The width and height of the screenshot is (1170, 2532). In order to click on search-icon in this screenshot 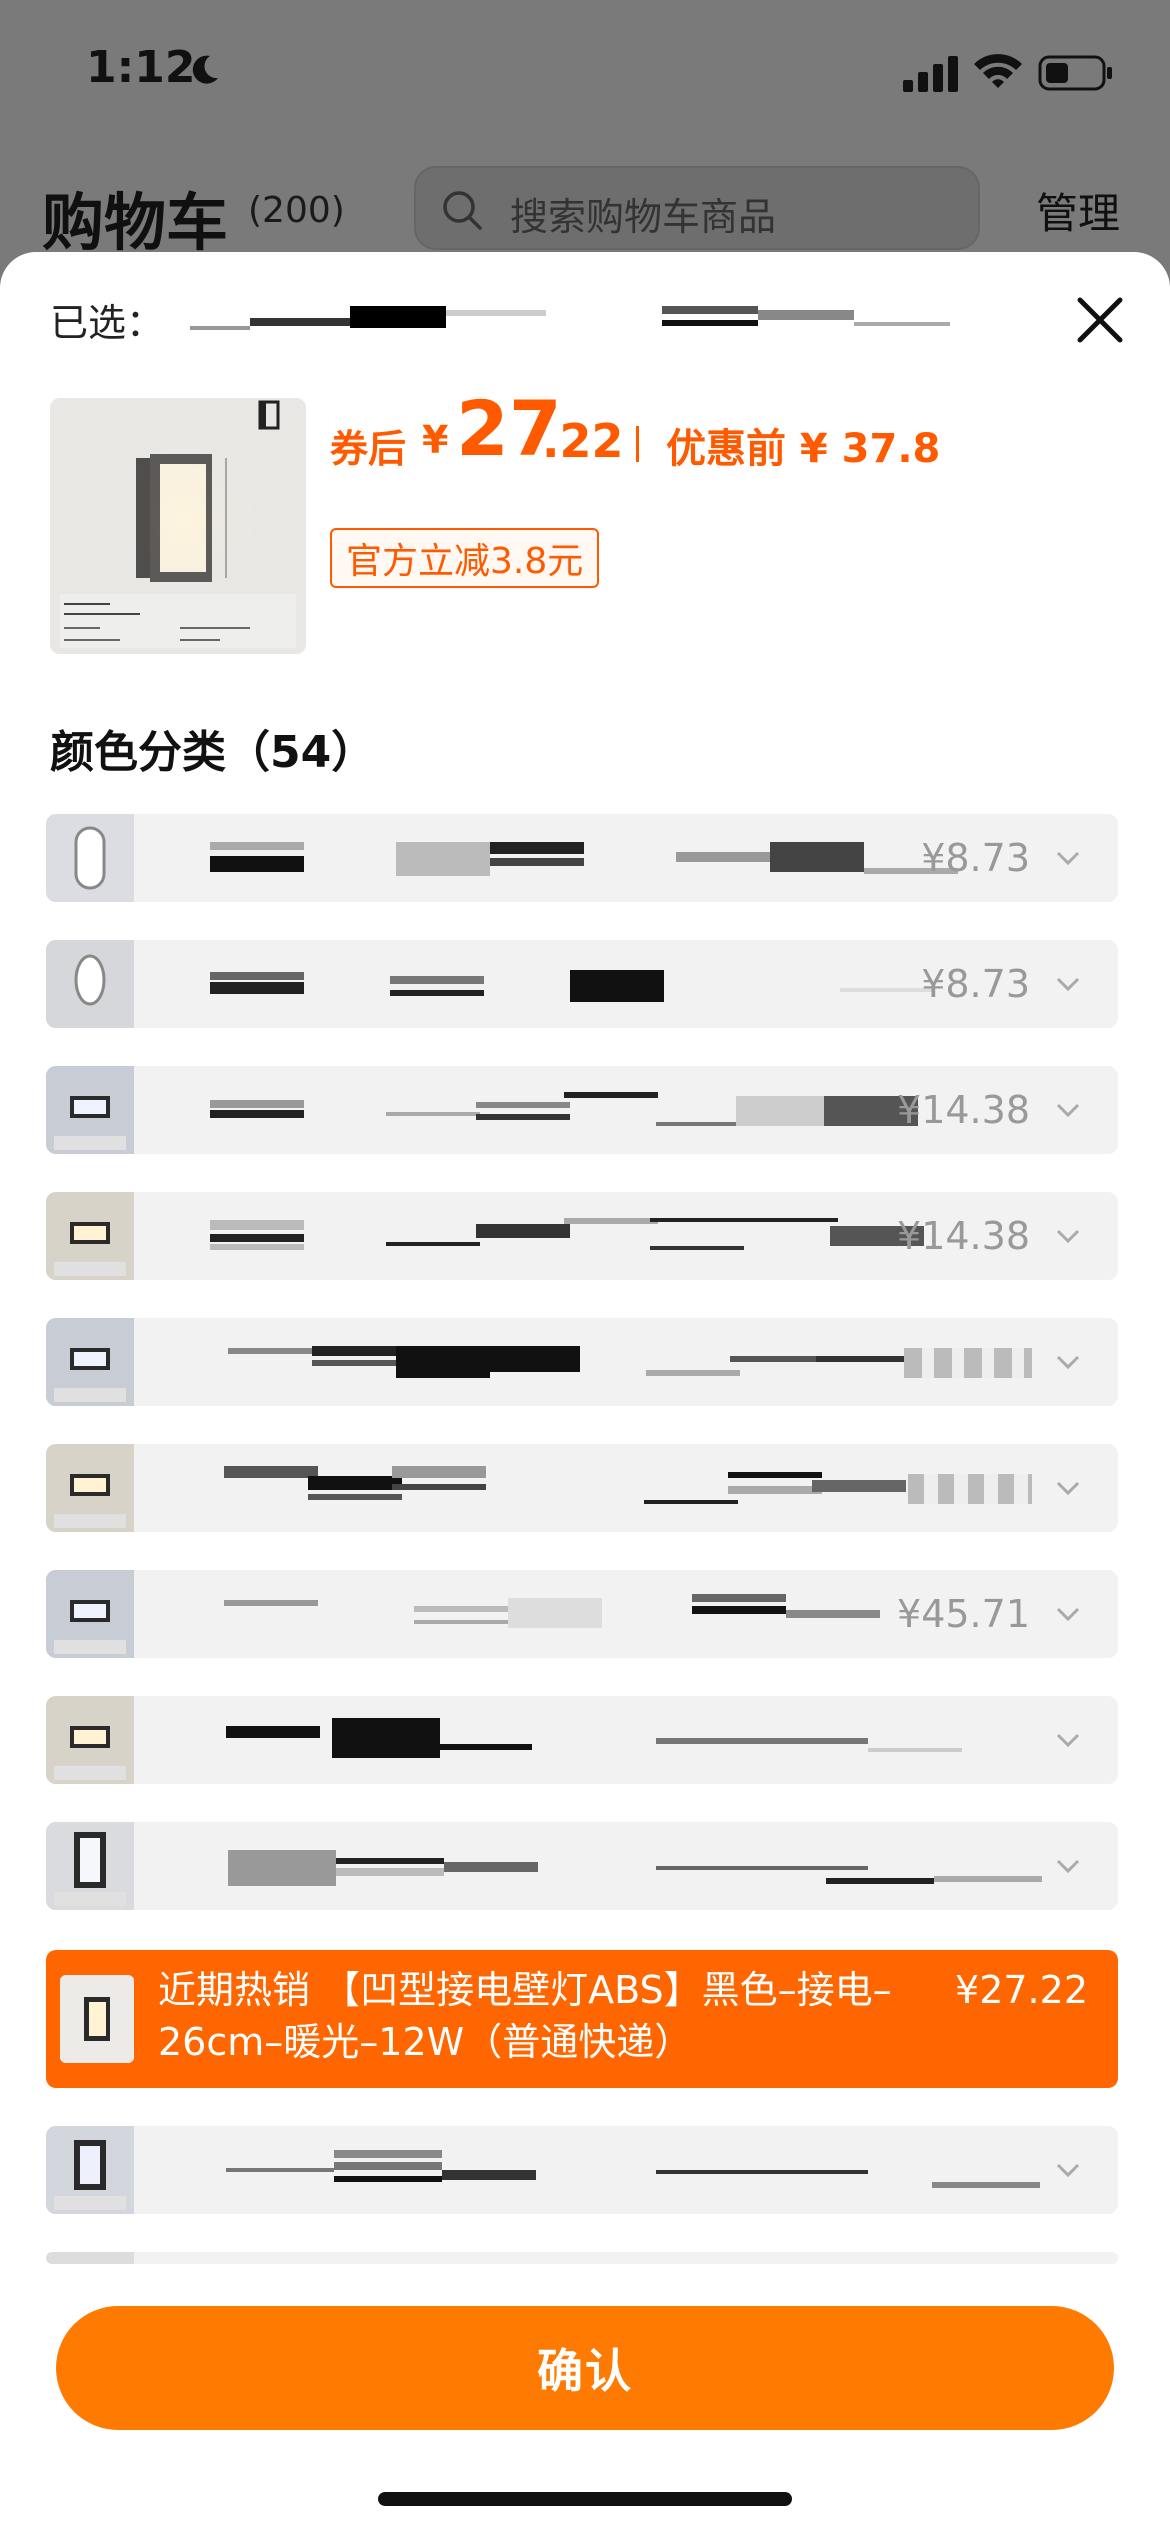, I will do `click(462, 210)`.